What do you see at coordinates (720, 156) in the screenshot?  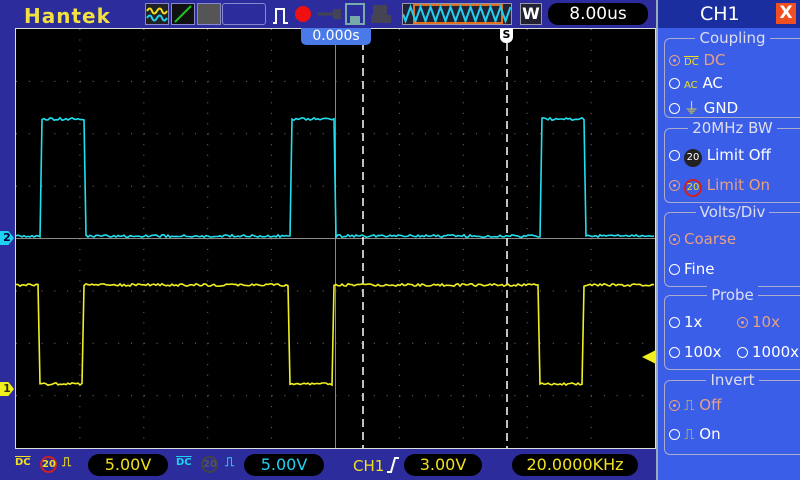 I see `bw-limit-off-option: 20 Limit Off` at bounding box center [720, 156].